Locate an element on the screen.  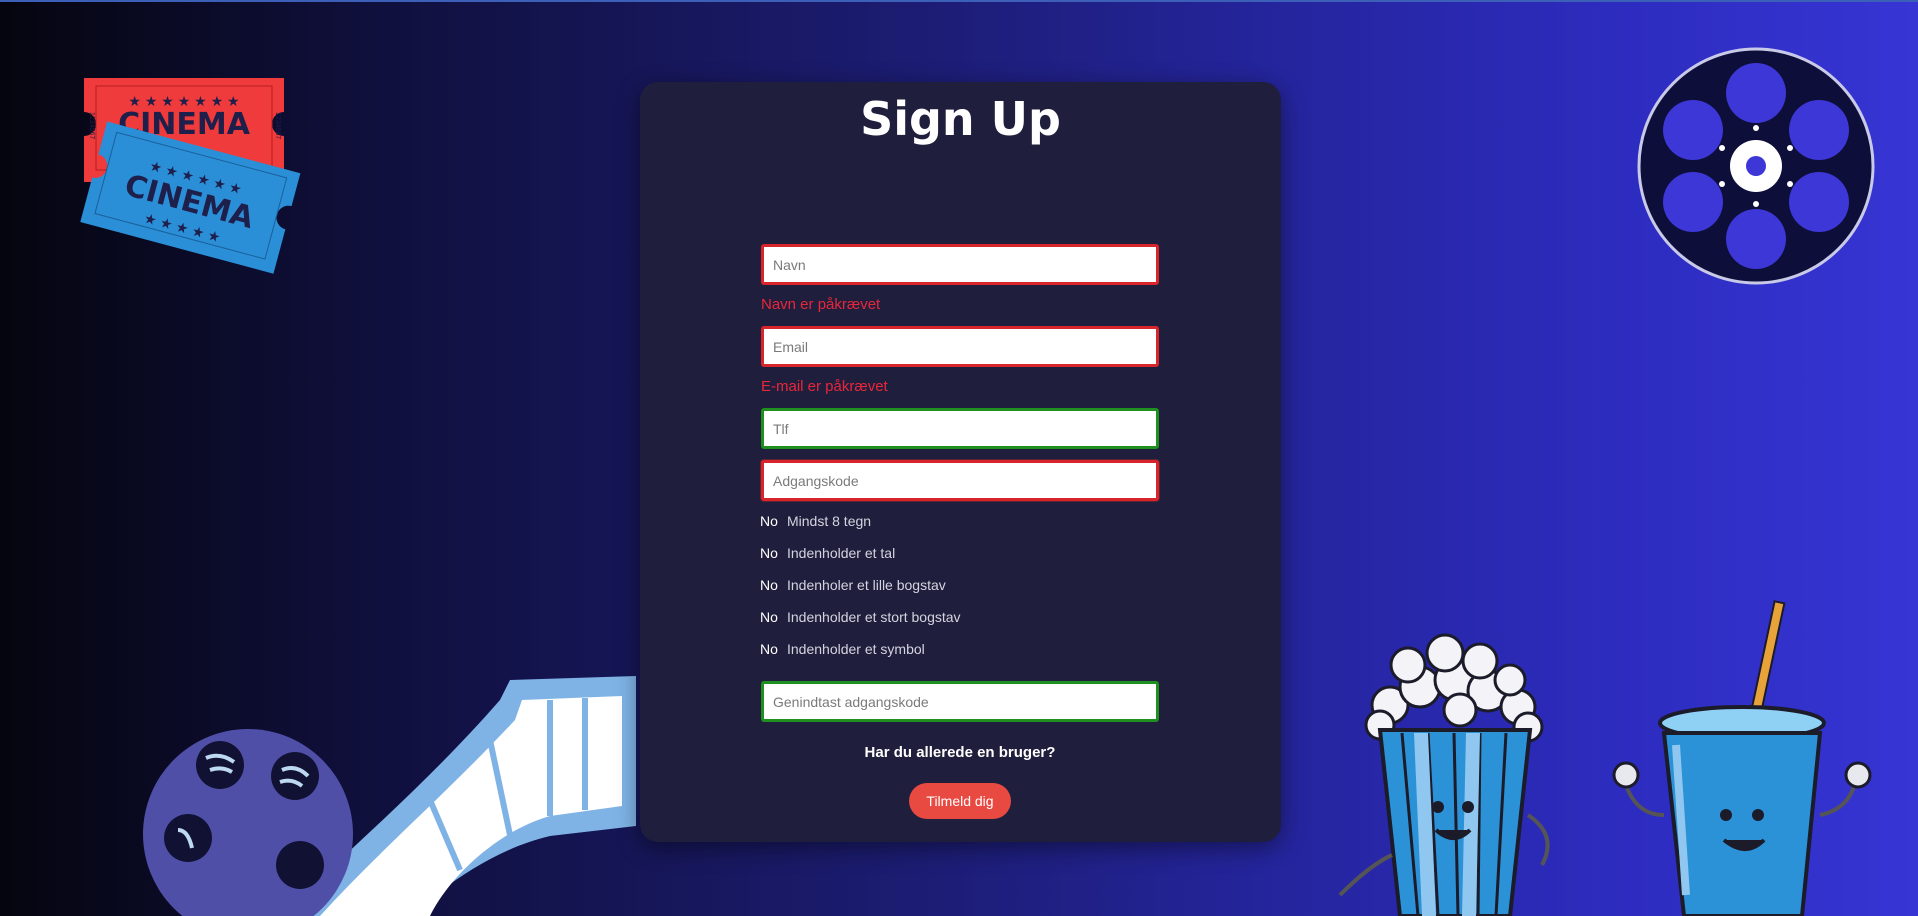
password-requirement-number: No Indenholder et tal is located at coordinates (827, 553).